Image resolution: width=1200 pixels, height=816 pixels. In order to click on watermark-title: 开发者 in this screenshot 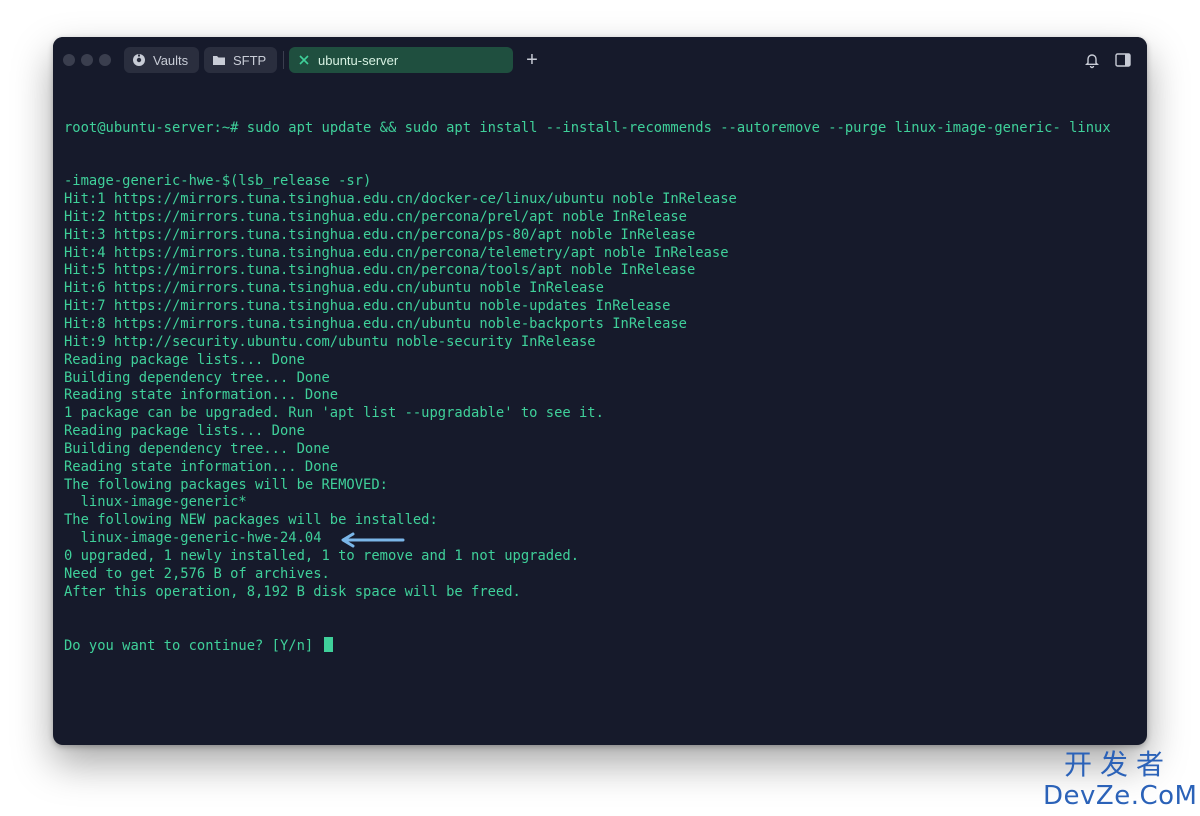, I will do `click(1117, 764)`.